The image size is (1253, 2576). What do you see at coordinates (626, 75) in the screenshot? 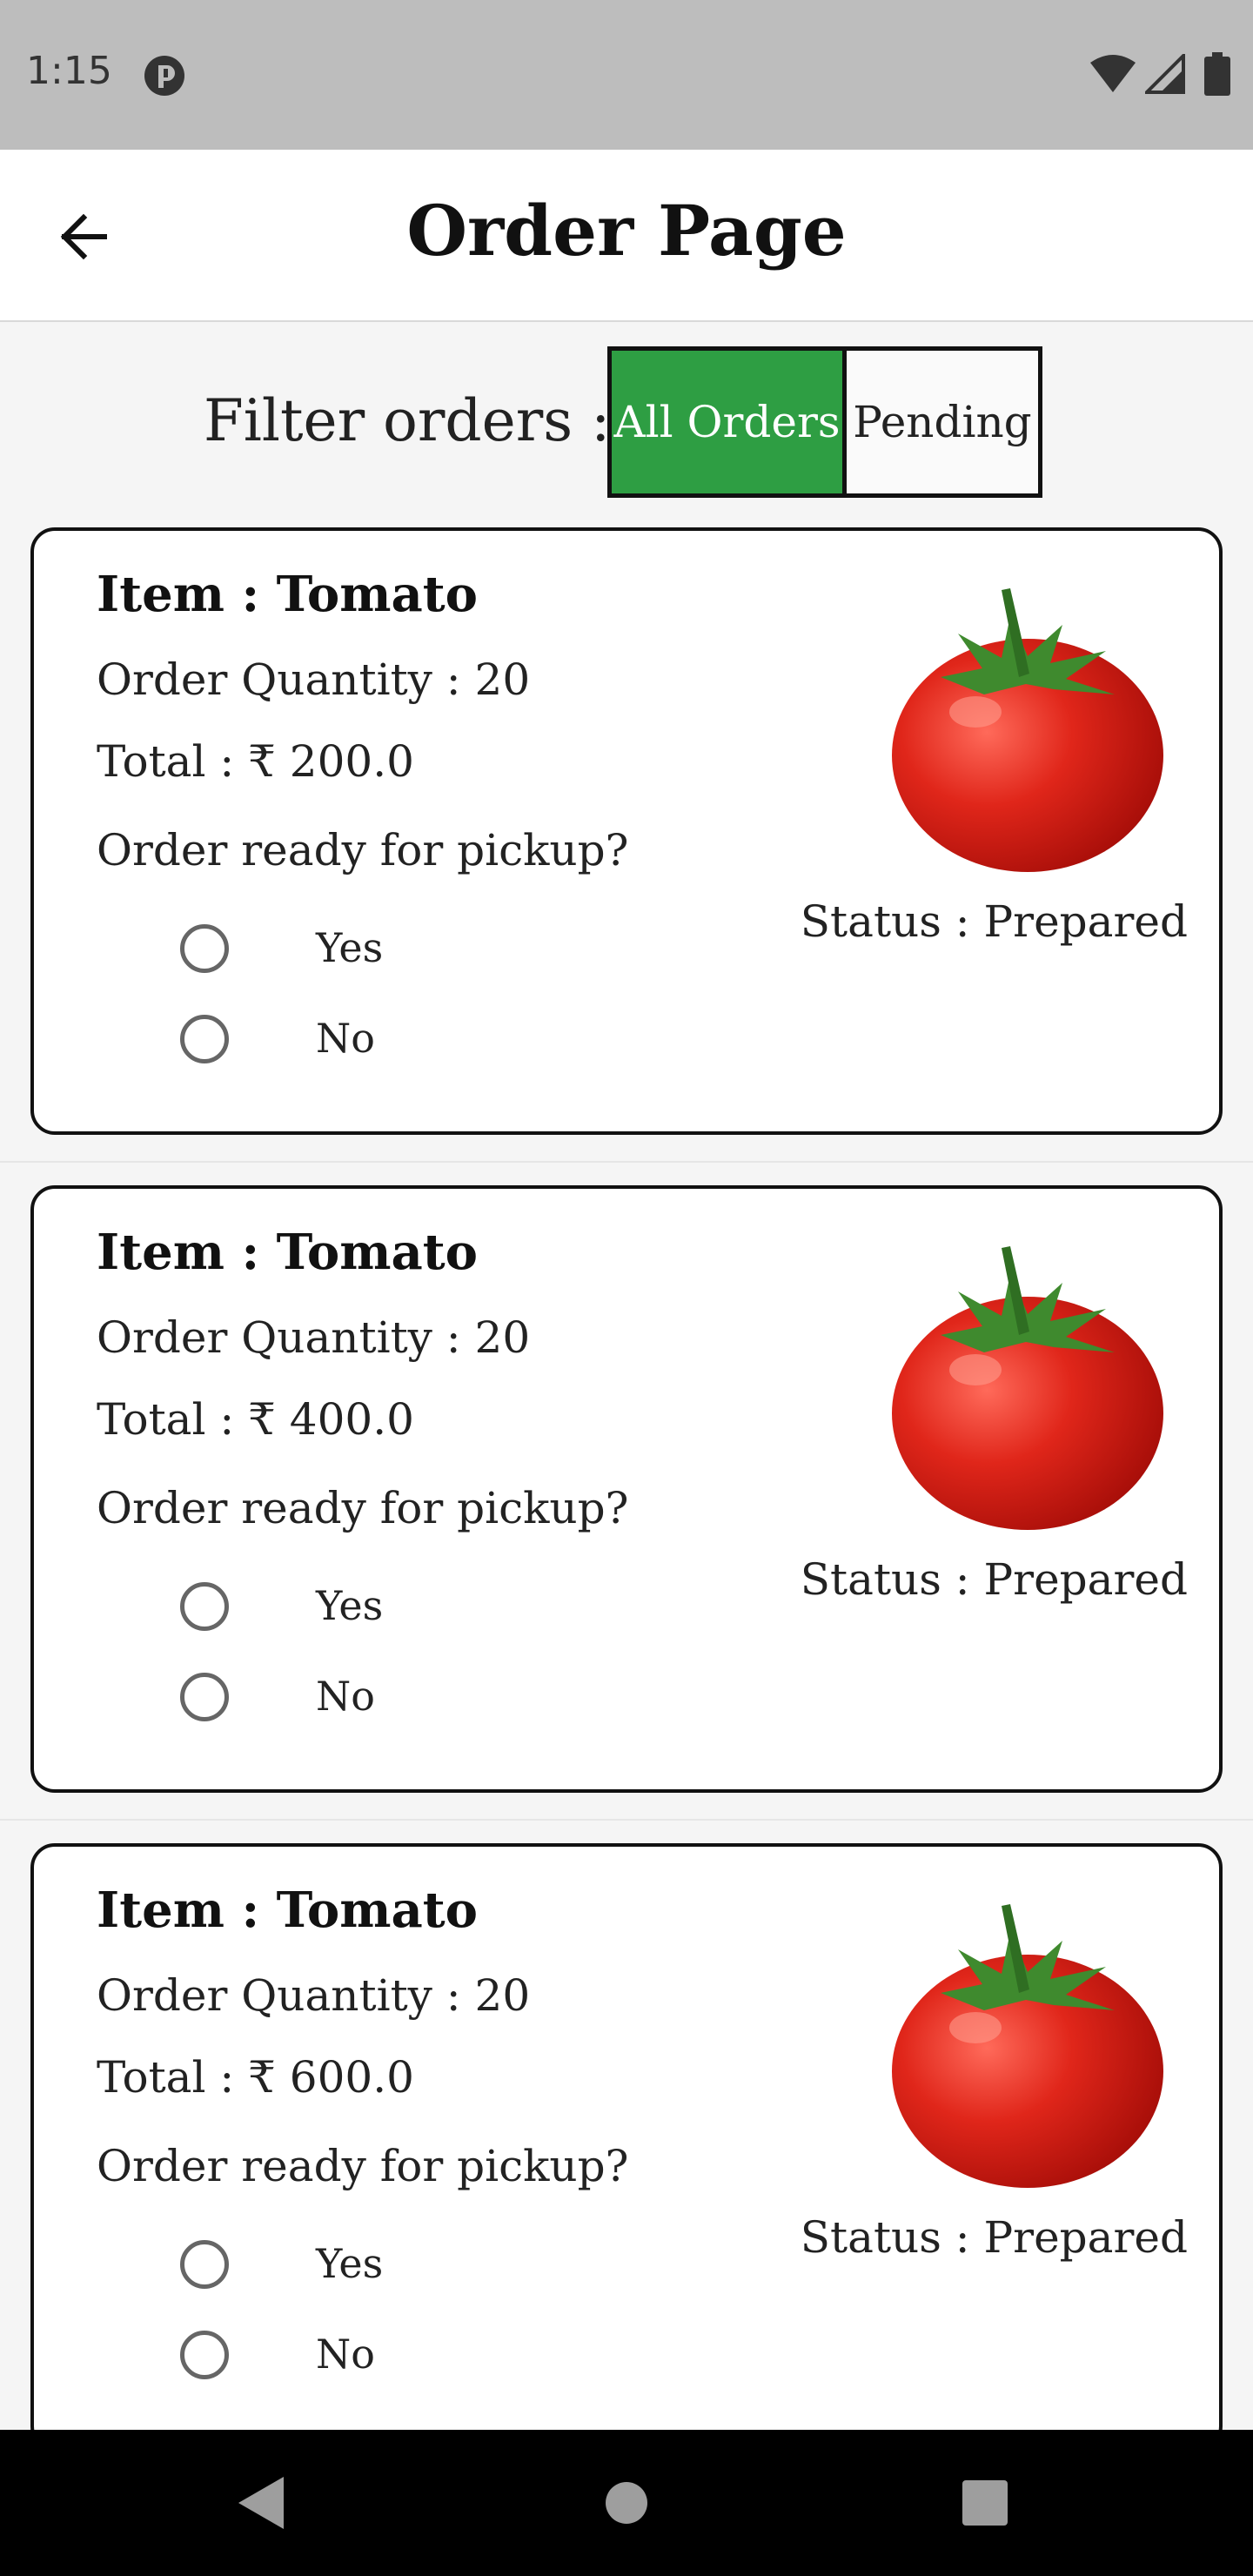
I see `status-bar: 1:15` at bounding box center [626, 75].